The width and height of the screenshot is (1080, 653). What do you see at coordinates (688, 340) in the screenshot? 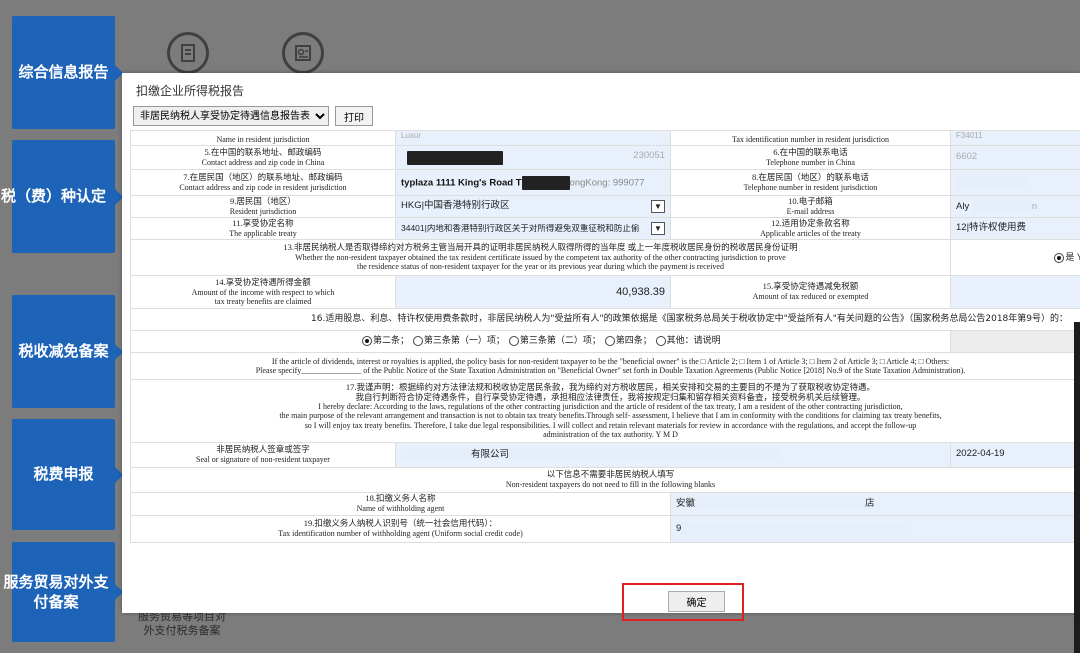
I see `option-other: 其他：请说明` at bounding box center [688, 340].